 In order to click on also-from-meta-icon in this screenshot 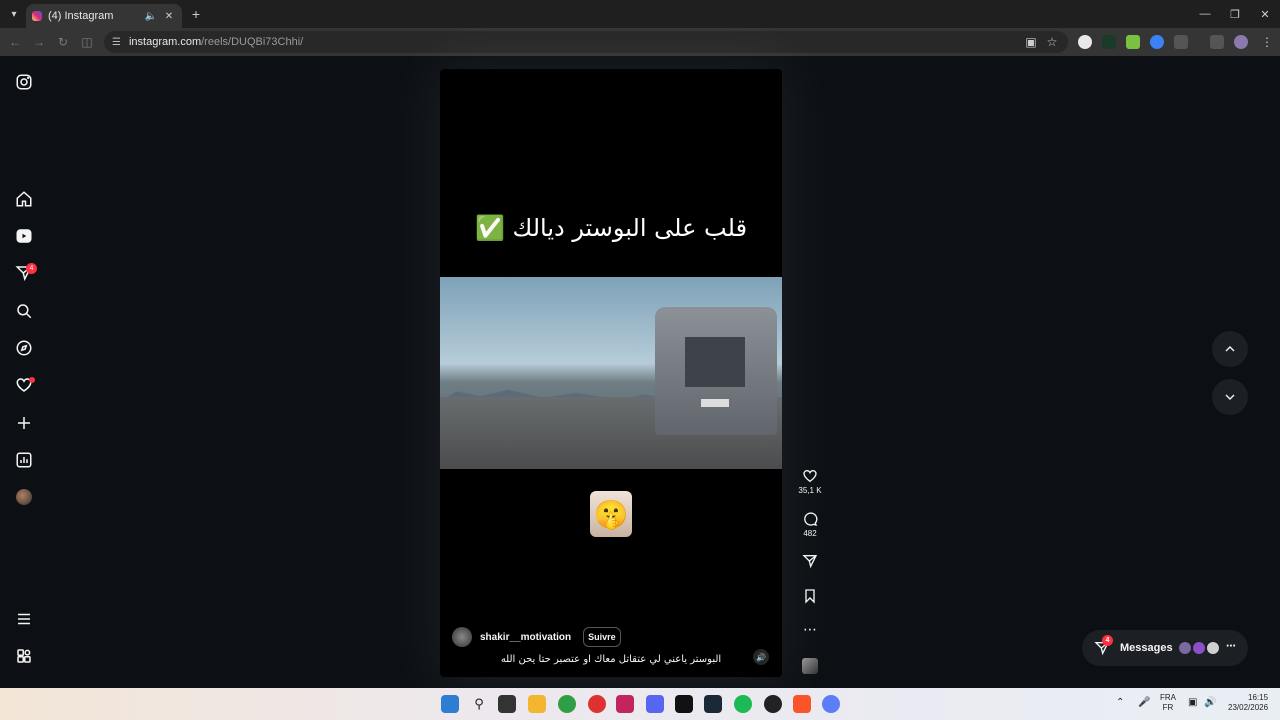, I will do `click(24, 656)`.